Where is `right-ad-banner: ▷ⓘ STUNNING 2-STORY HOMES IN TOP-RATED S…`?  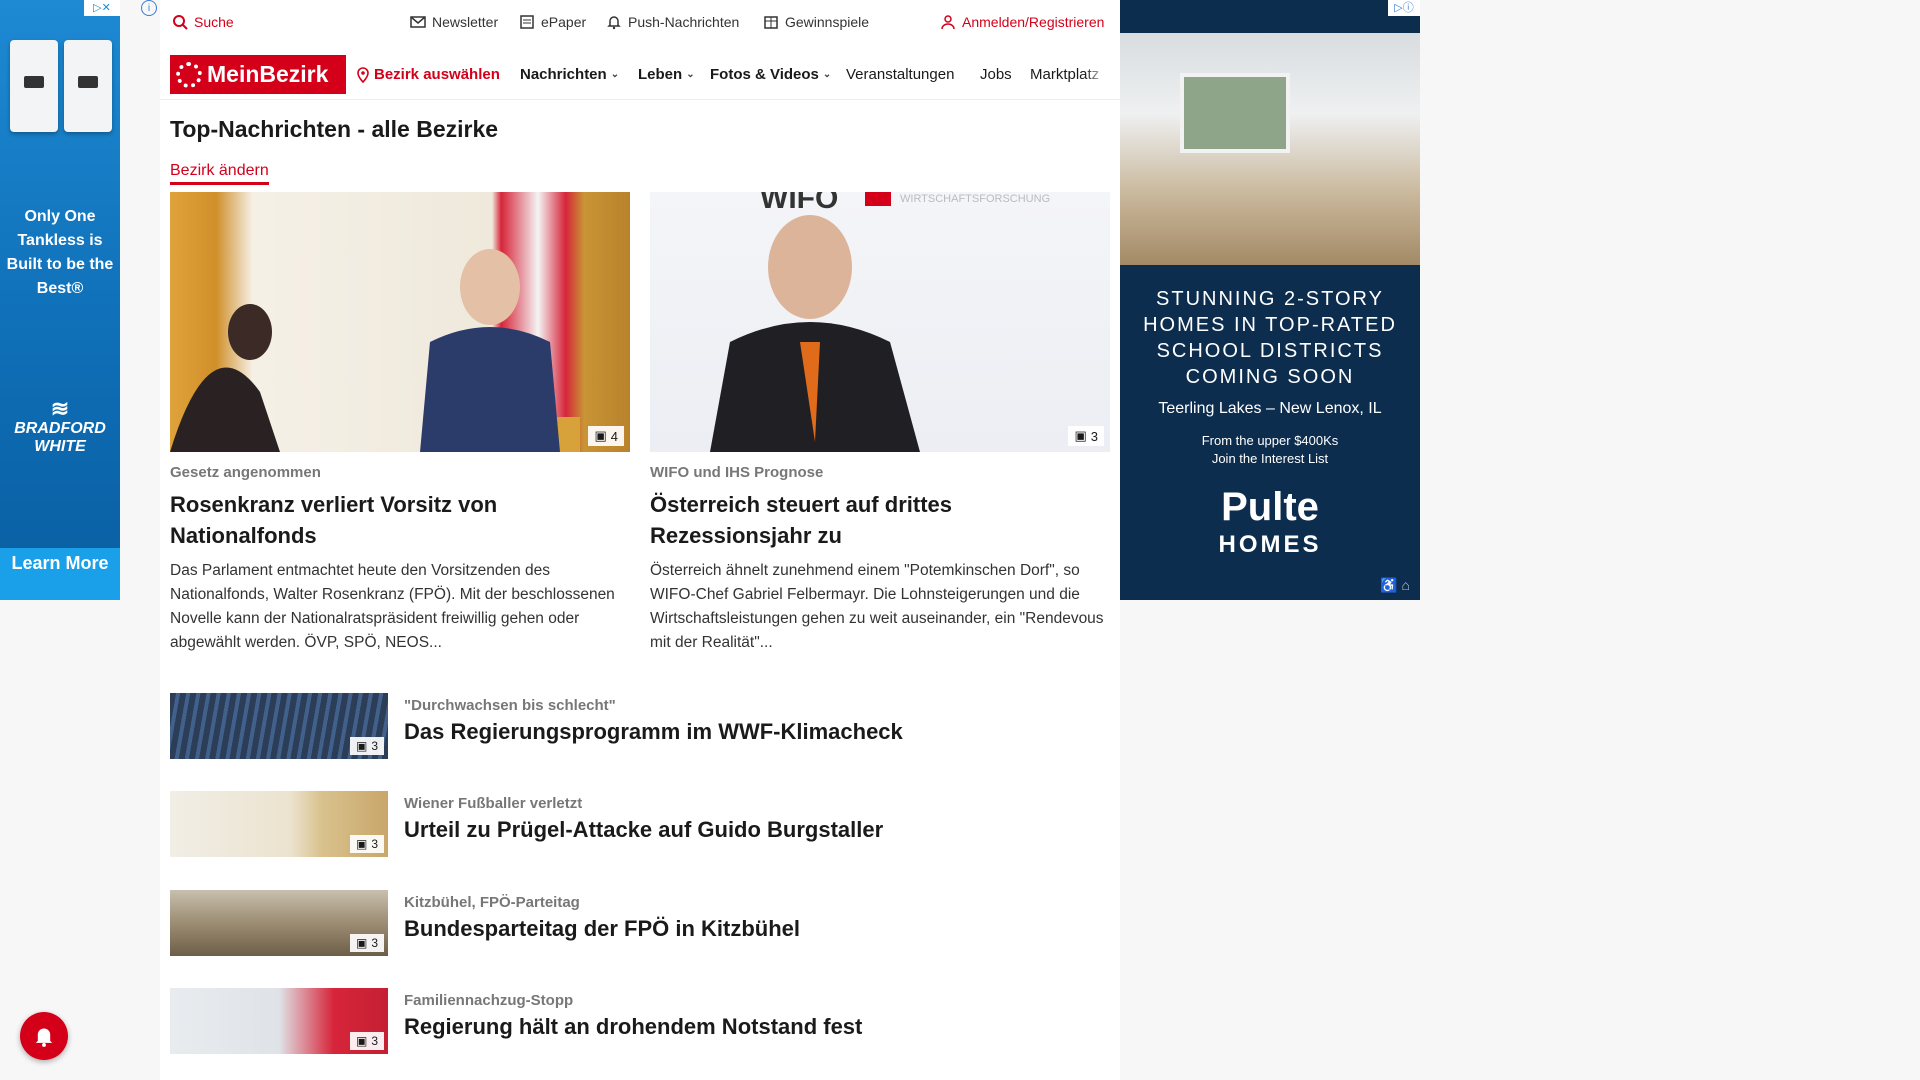
right-ad-banner: ▷ⓘ STUNNING 2-STORY HOMES IN TOP-RATED S… is located at coordinates (1270, 300).